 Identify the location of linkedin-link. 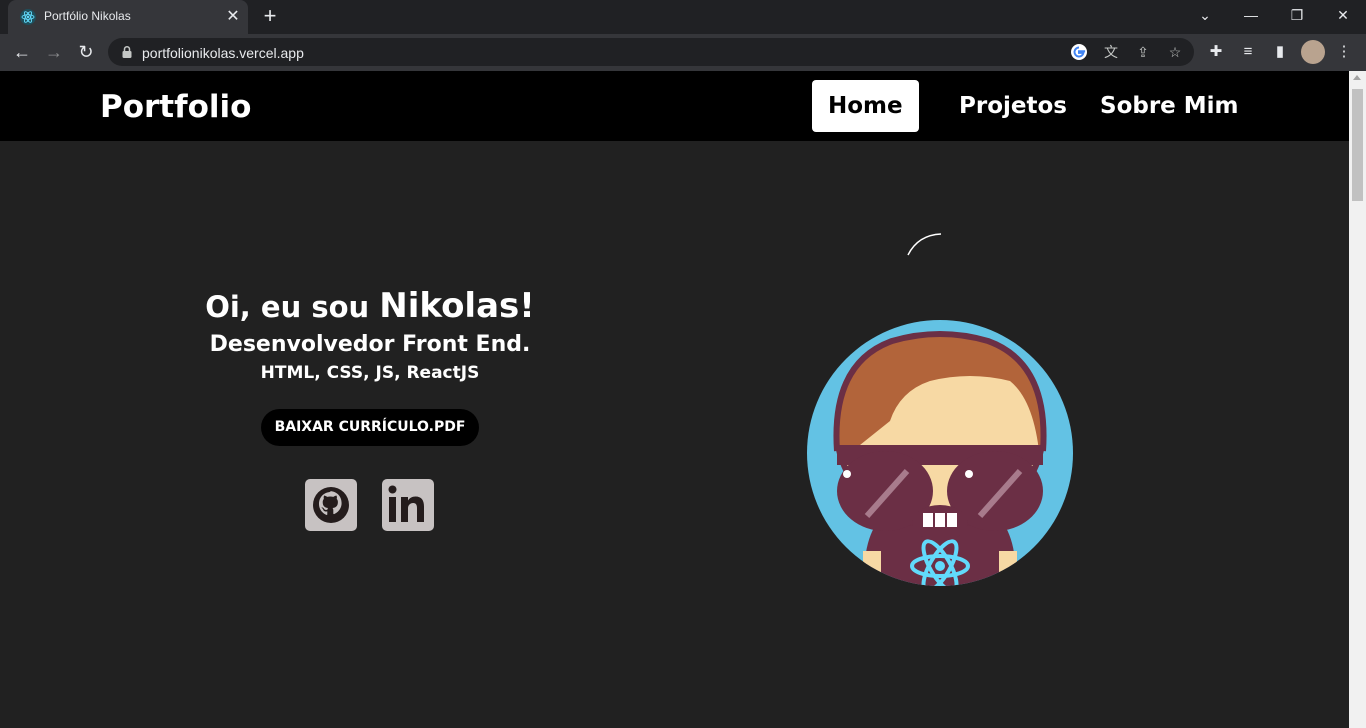
(408, 505).